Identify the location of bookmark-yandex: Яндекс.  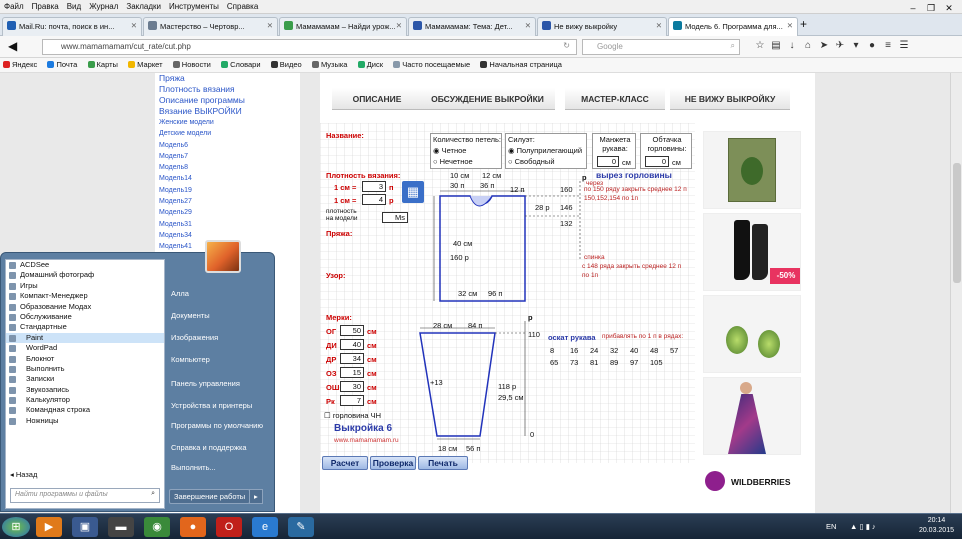
(21, 63).